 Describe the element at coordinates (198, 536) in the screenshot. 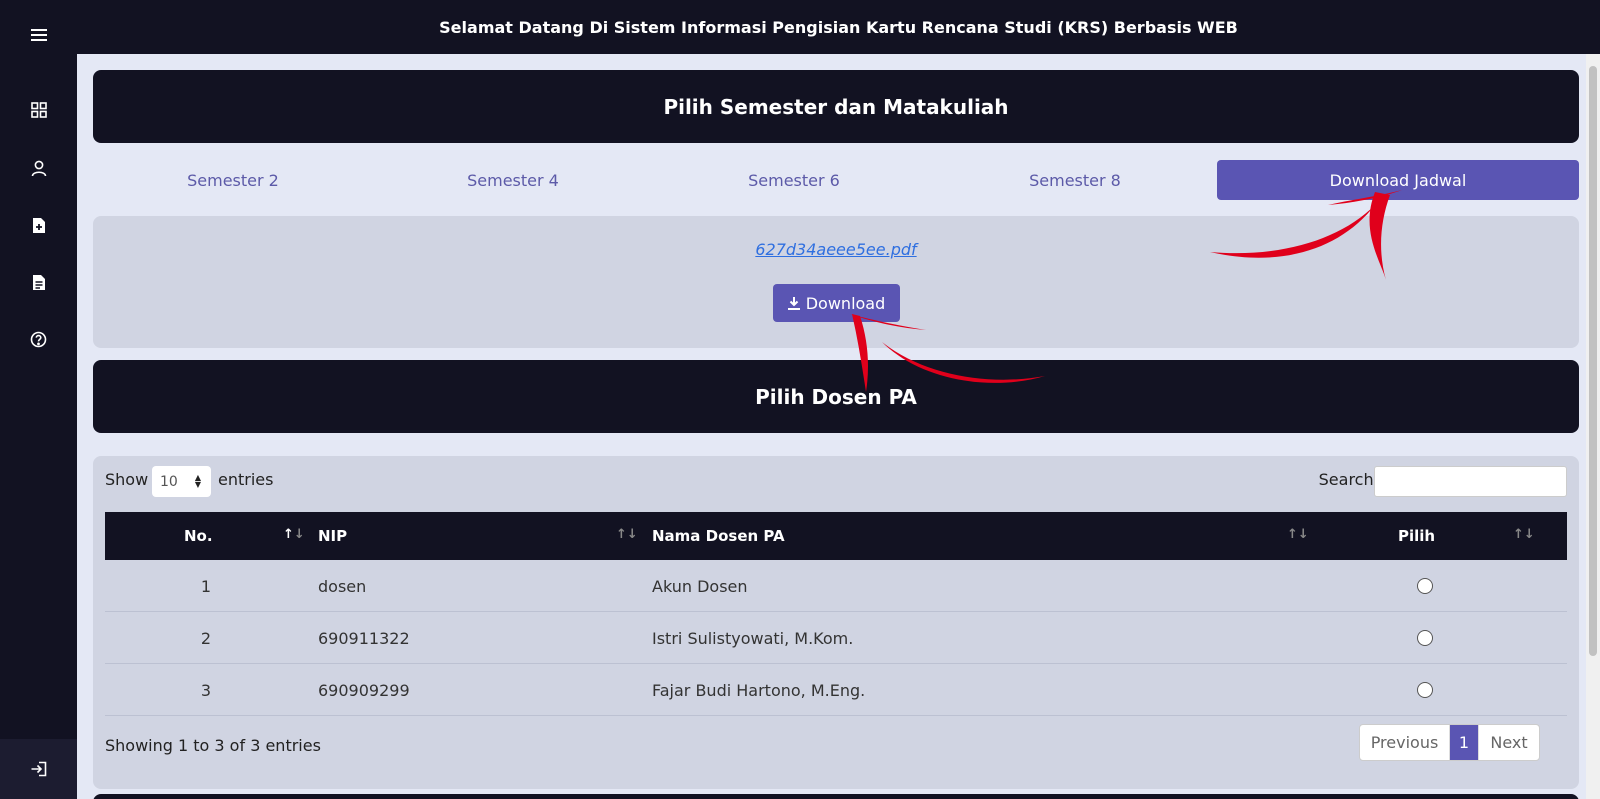

I see `column-header-no: No.` at that location.